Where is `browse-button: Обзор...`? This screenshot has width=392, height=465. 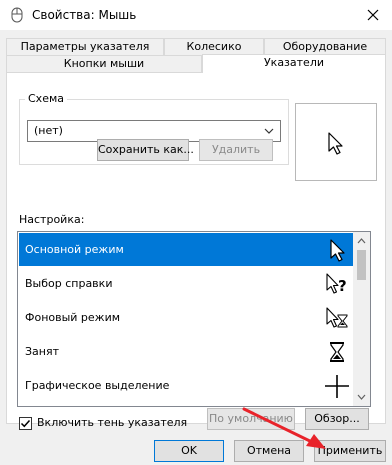 browse-button: Обзор... is located at coordinates (337, 419).